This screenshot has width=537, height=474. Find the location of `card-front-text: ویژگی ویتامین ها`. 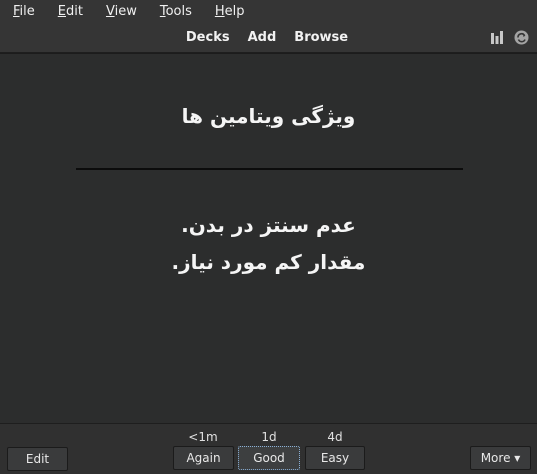

card-front-text: ویژگی ویتامین ها is located at coordinates (268, 116).